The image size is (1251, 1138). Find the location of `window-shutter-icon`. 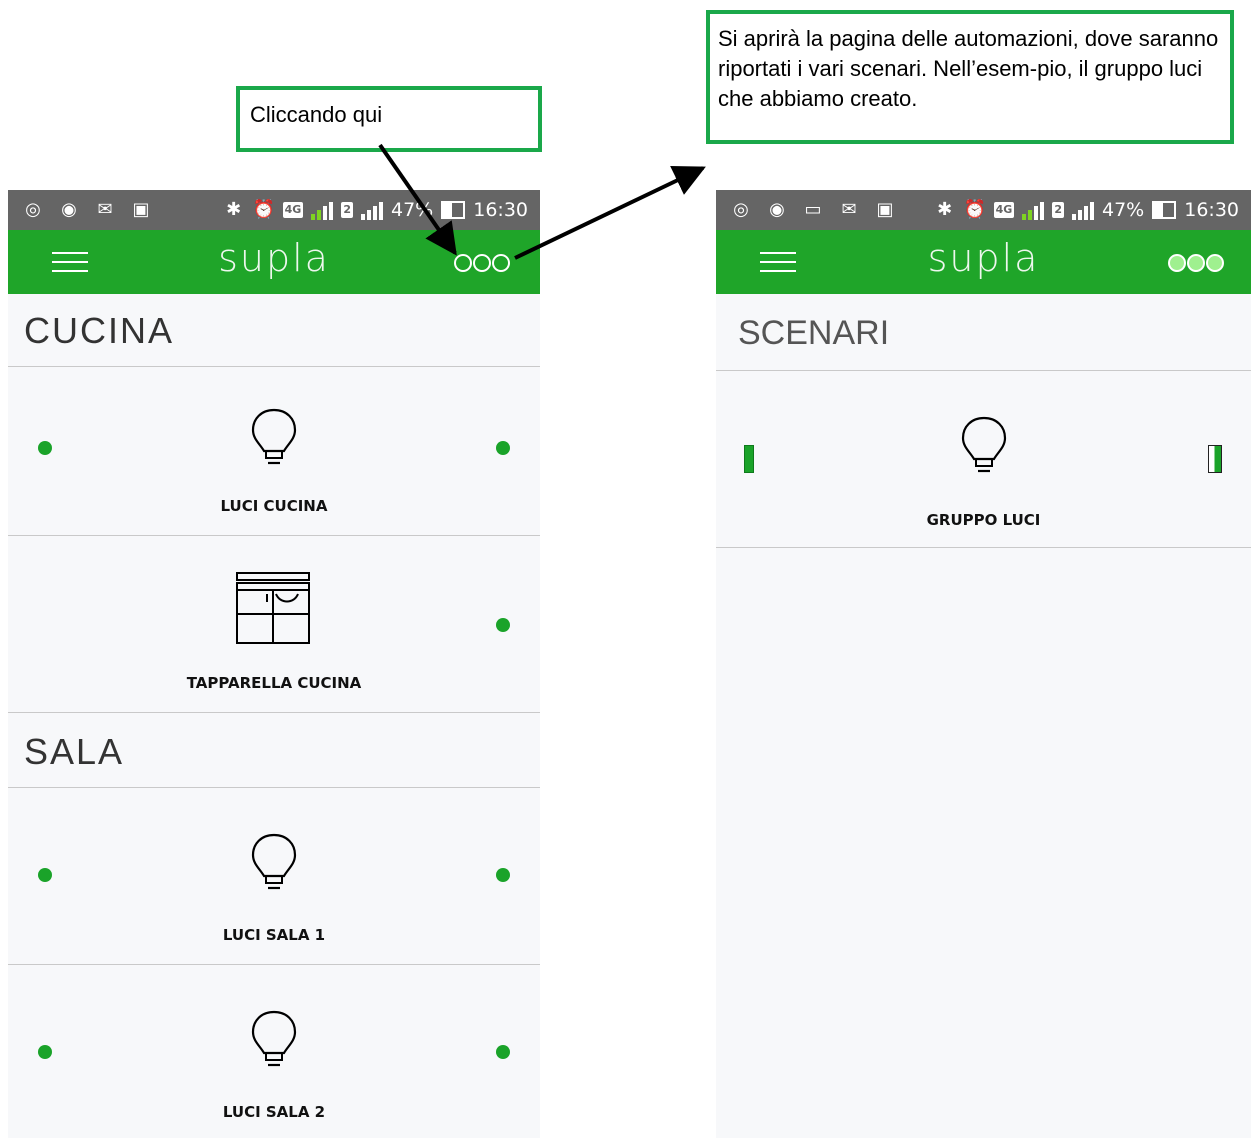

window-shutter-icon is located at coordinates (273, 608).